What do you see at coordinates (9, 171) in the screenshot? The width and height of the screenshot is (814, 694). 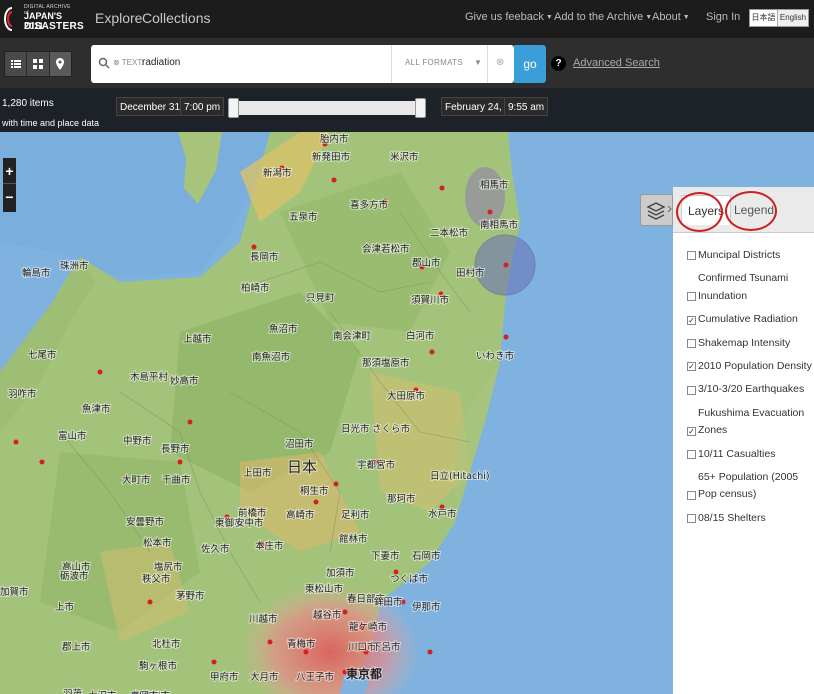 I see `zoom-in-button: +` at bounding box center [9, 171].